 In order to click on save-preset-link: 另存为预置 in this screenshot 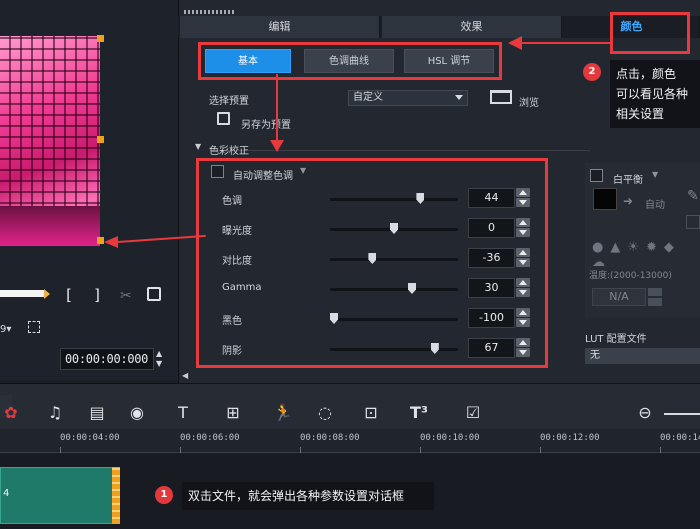, I will do `click(266, 123)`.